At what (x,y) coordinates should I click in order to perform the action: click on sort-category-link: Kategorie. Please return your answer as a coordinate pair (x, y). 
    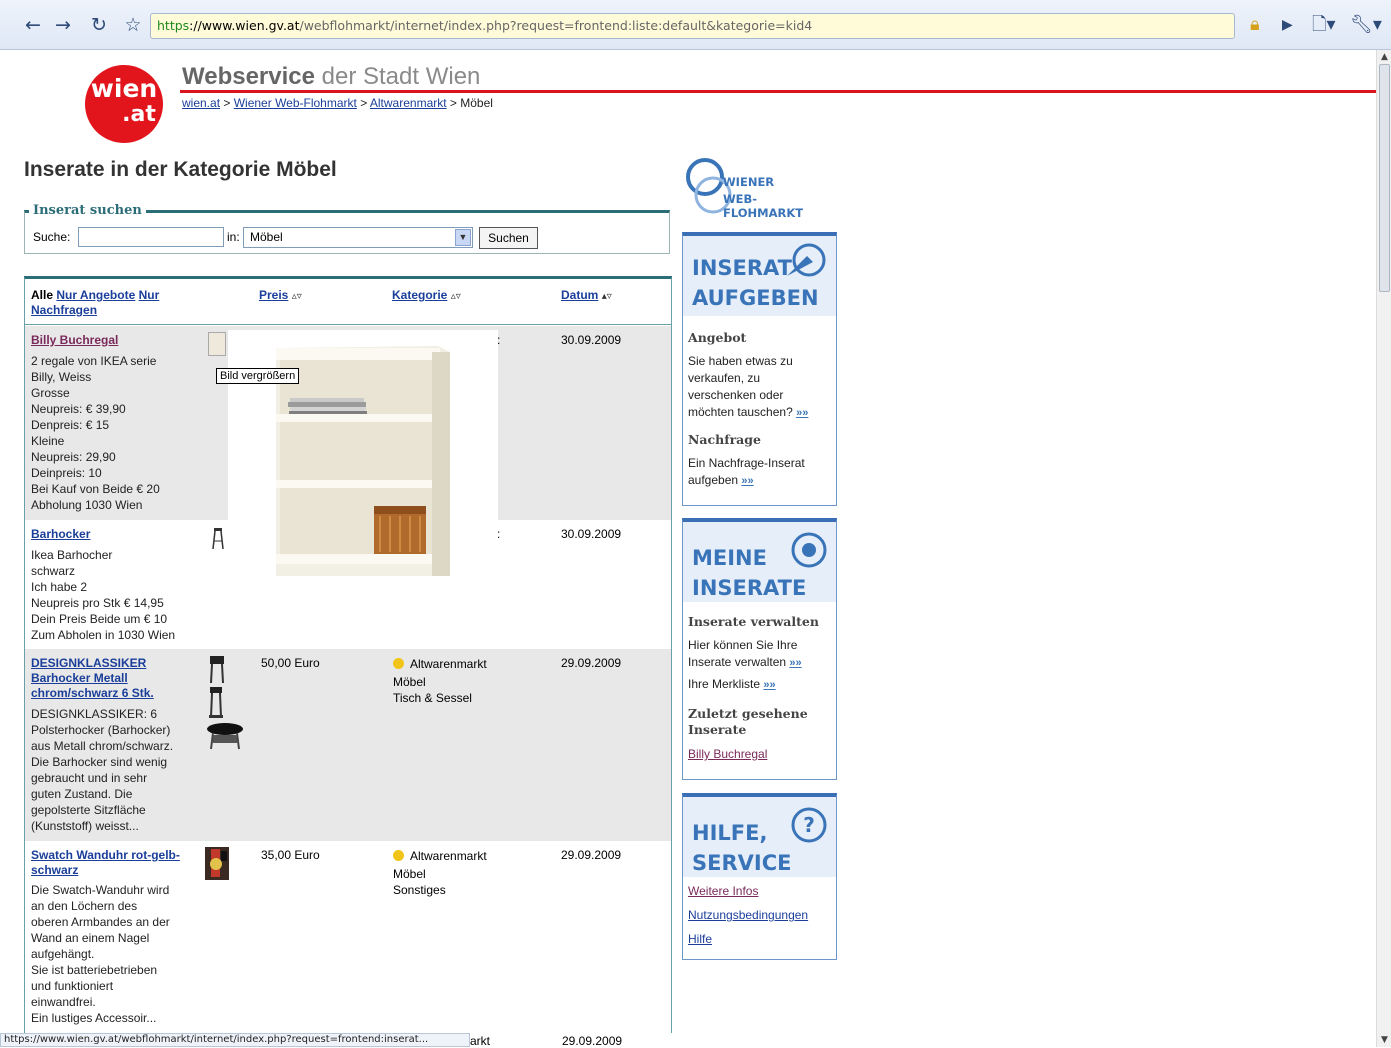
    Looking at the image, I should click on (419, 295).